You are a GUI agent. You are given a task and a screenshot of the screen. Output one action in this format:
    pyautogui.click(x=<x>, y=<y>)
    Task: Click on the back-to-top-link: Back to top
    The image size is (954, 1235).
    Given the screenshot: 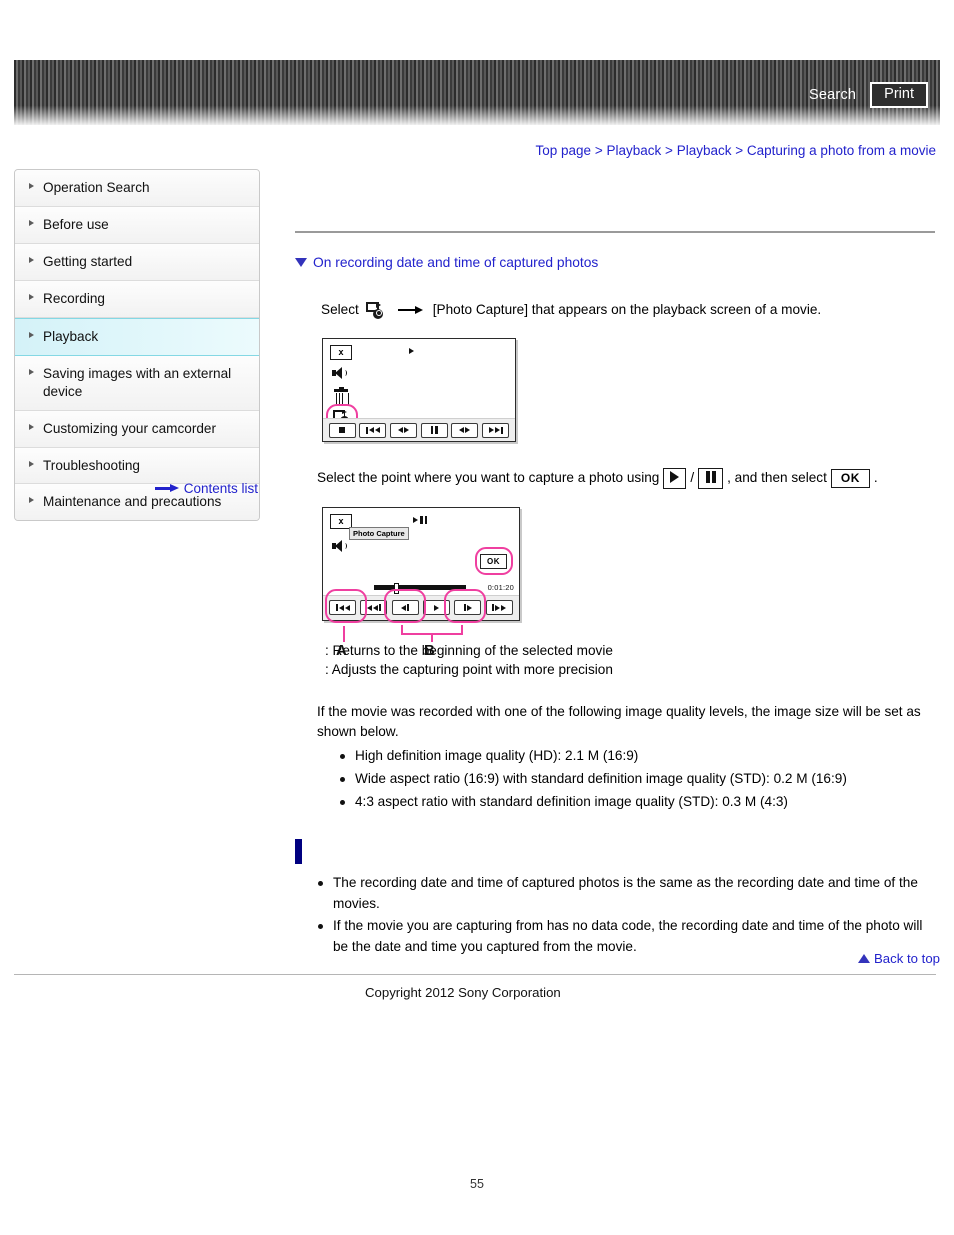 What is the action you would take?
    pyautogui.click(x=899, y=958)
    